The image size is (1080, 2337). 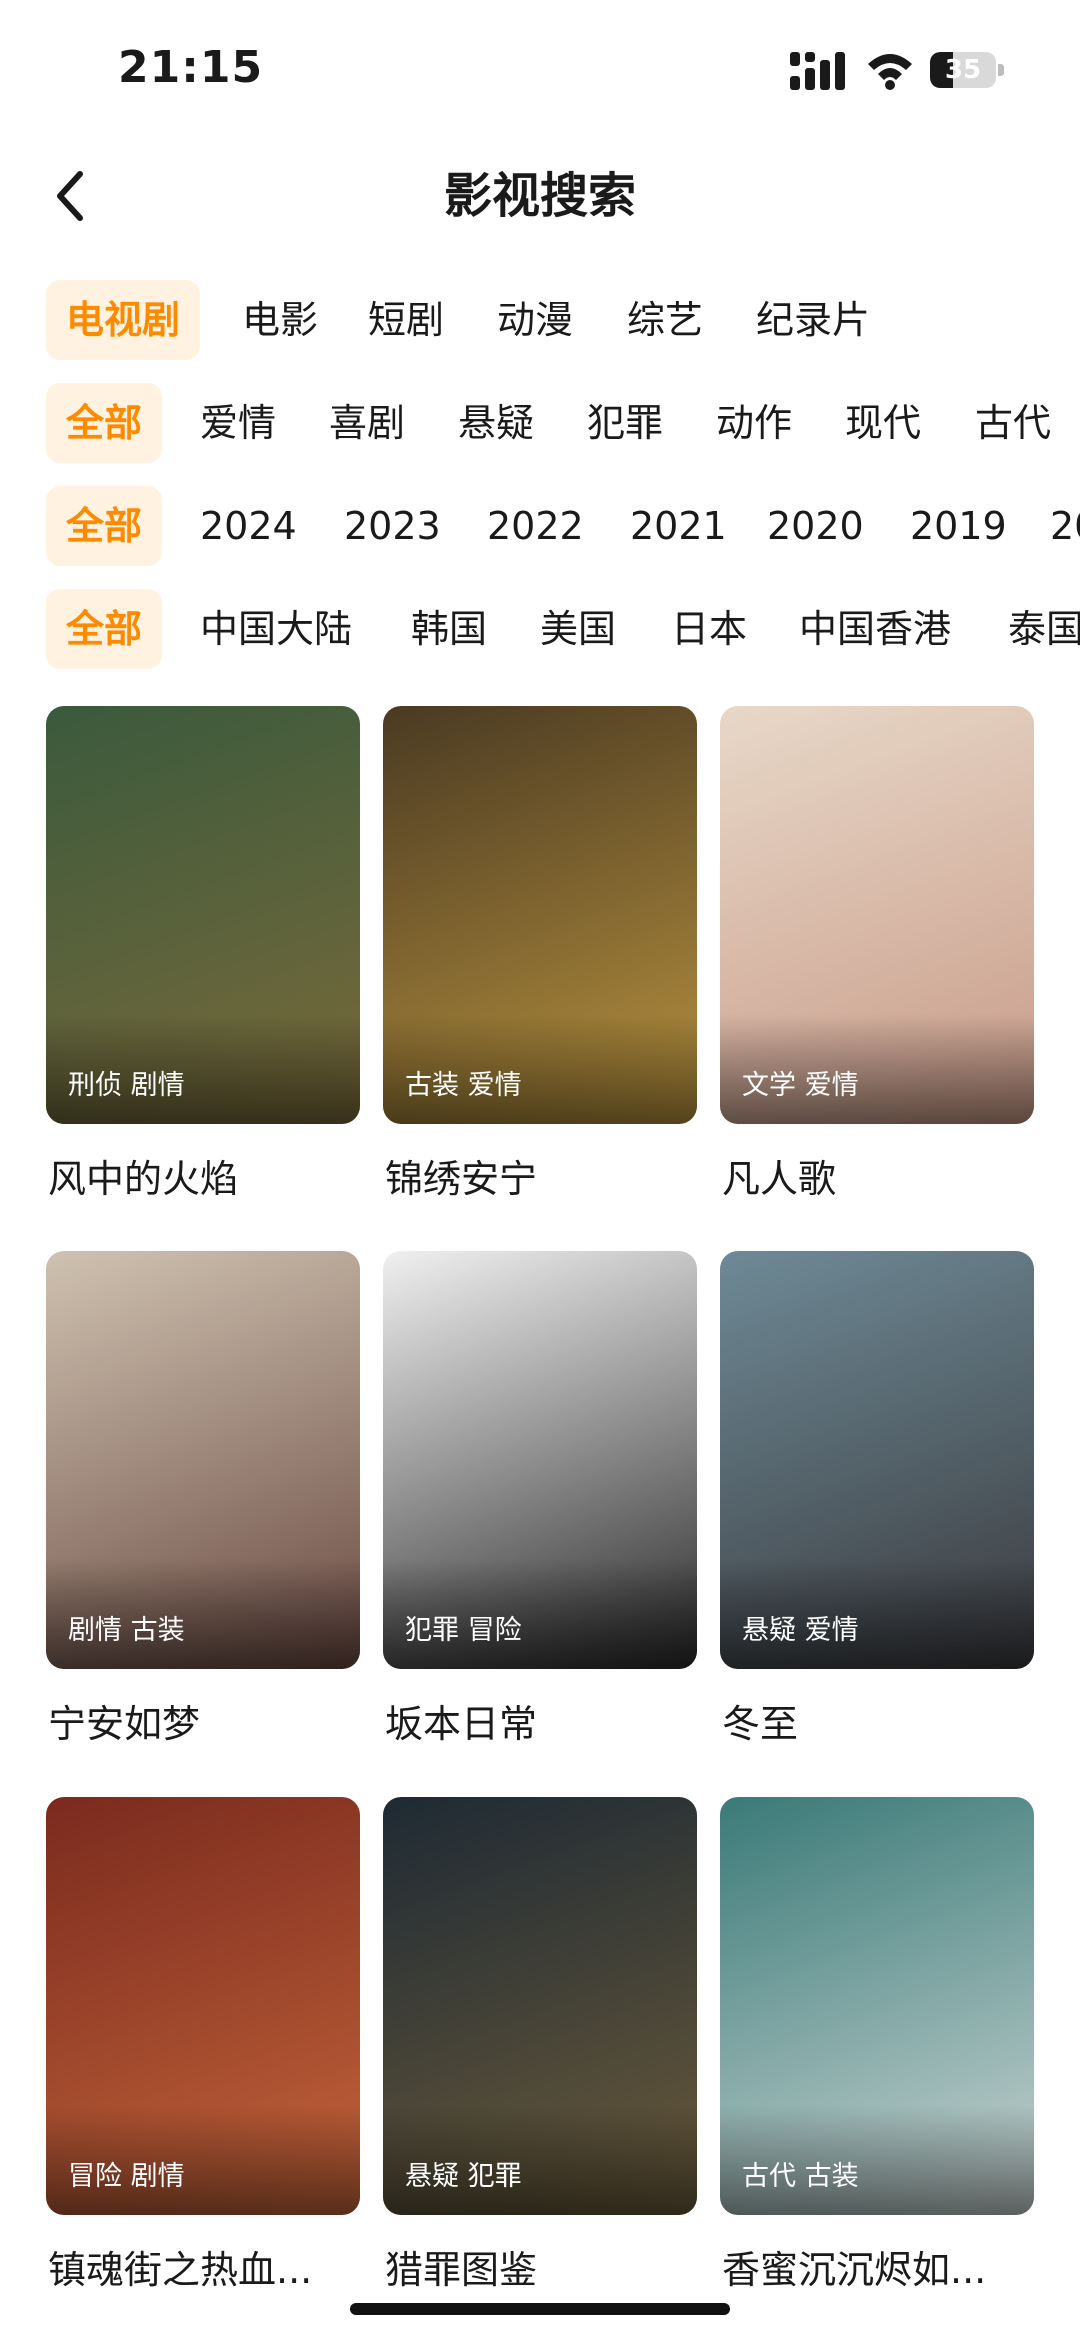 What do you see at coordinates (625, 423) in the screenshot?
I see `genre-chip-crime: 犯罪` at bounding box center [625, 423].